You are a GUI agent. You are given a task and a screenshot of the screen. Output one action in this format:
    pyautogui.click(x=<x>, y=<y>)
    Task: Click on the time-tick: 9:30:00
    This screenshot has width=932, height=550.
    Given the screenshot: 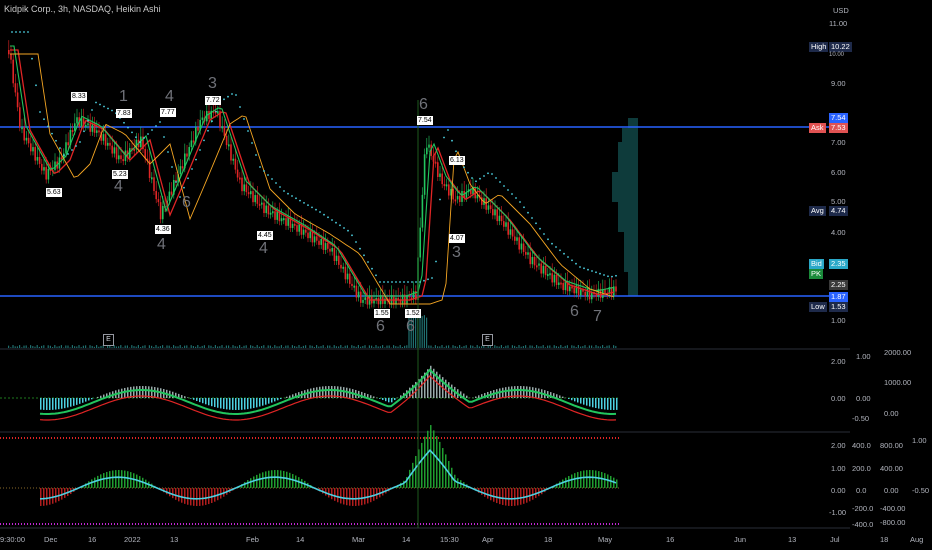 What is the action you would take?
    pyautogui.click(x=13, y=539)
    